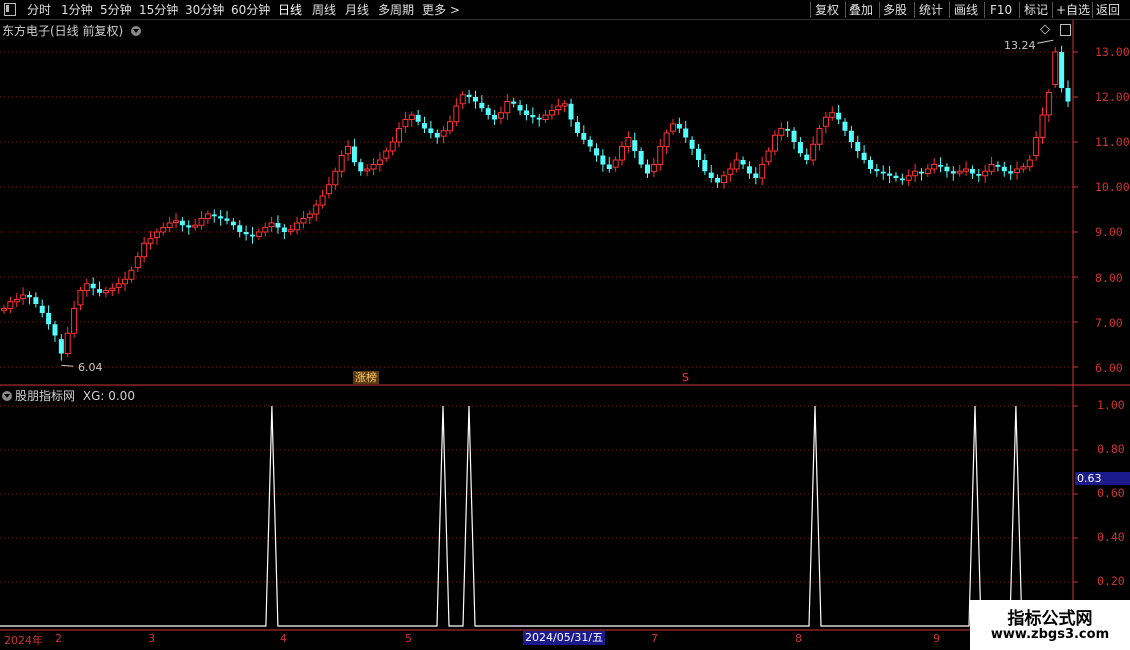  What do you see at coordinates (90, 367) in the screenshot?
I see `low-price-label: 6.04` at bounding box center [90, 367].